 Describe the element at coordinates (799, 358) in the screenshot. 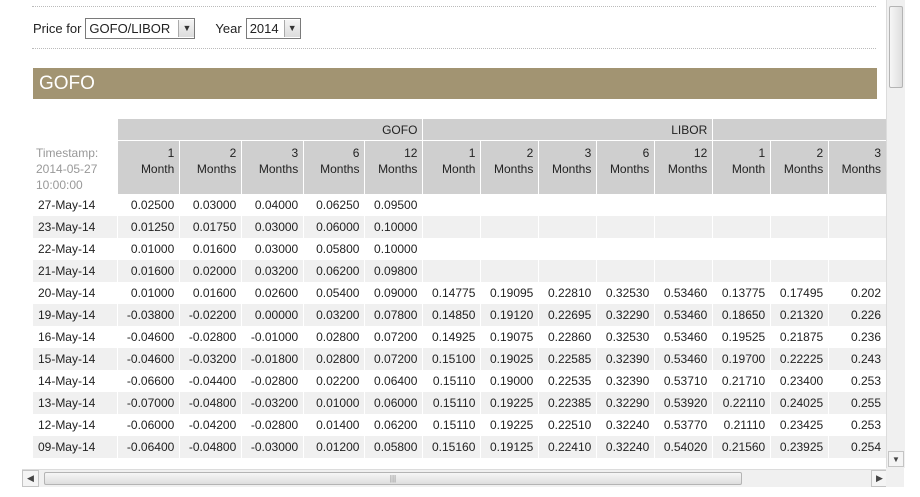

I see `rate-cell: 0.22225` at that location.